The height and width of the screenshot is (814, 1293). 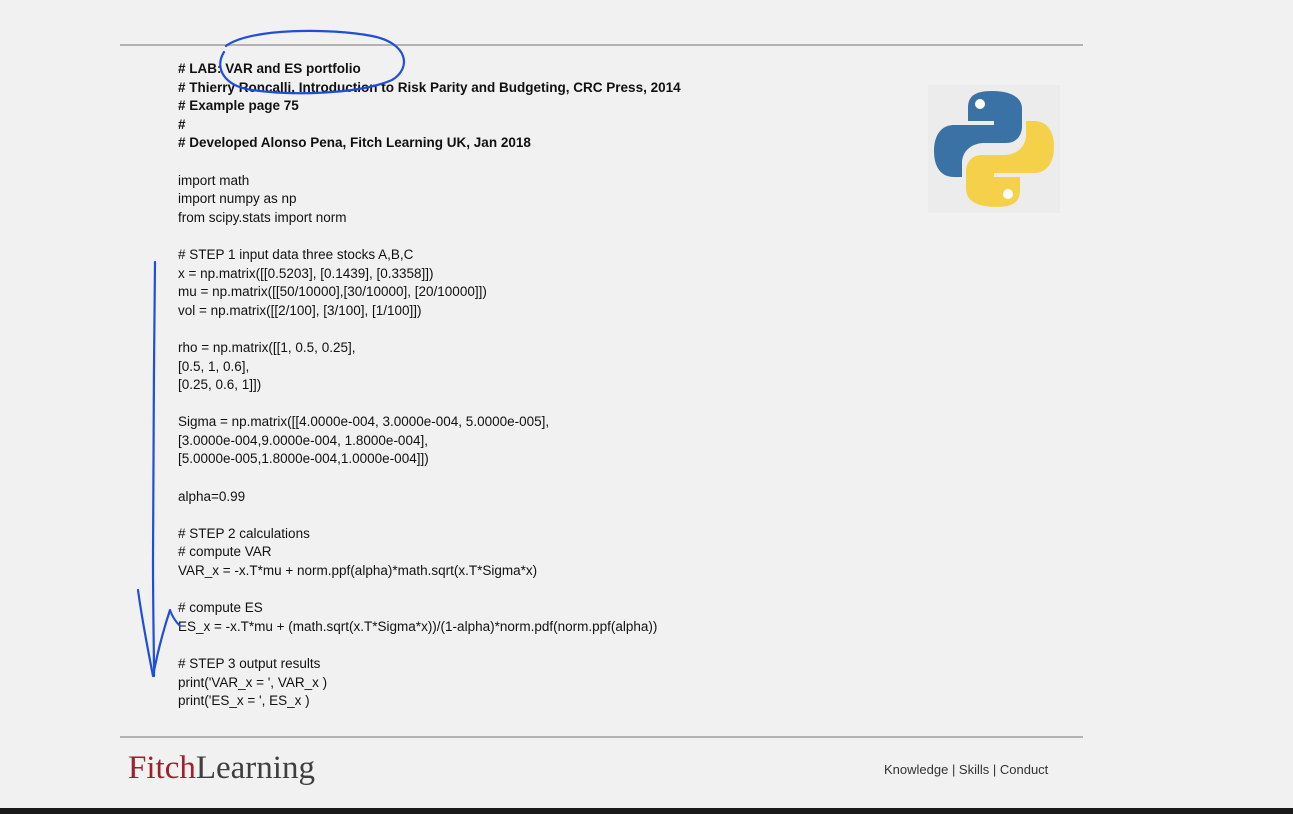 What do you see at coordinates (966, 769) in the screenshot?
I see `footer-tagline: Knowledge | Skills | Conduct` at bounding box center [966, 769].